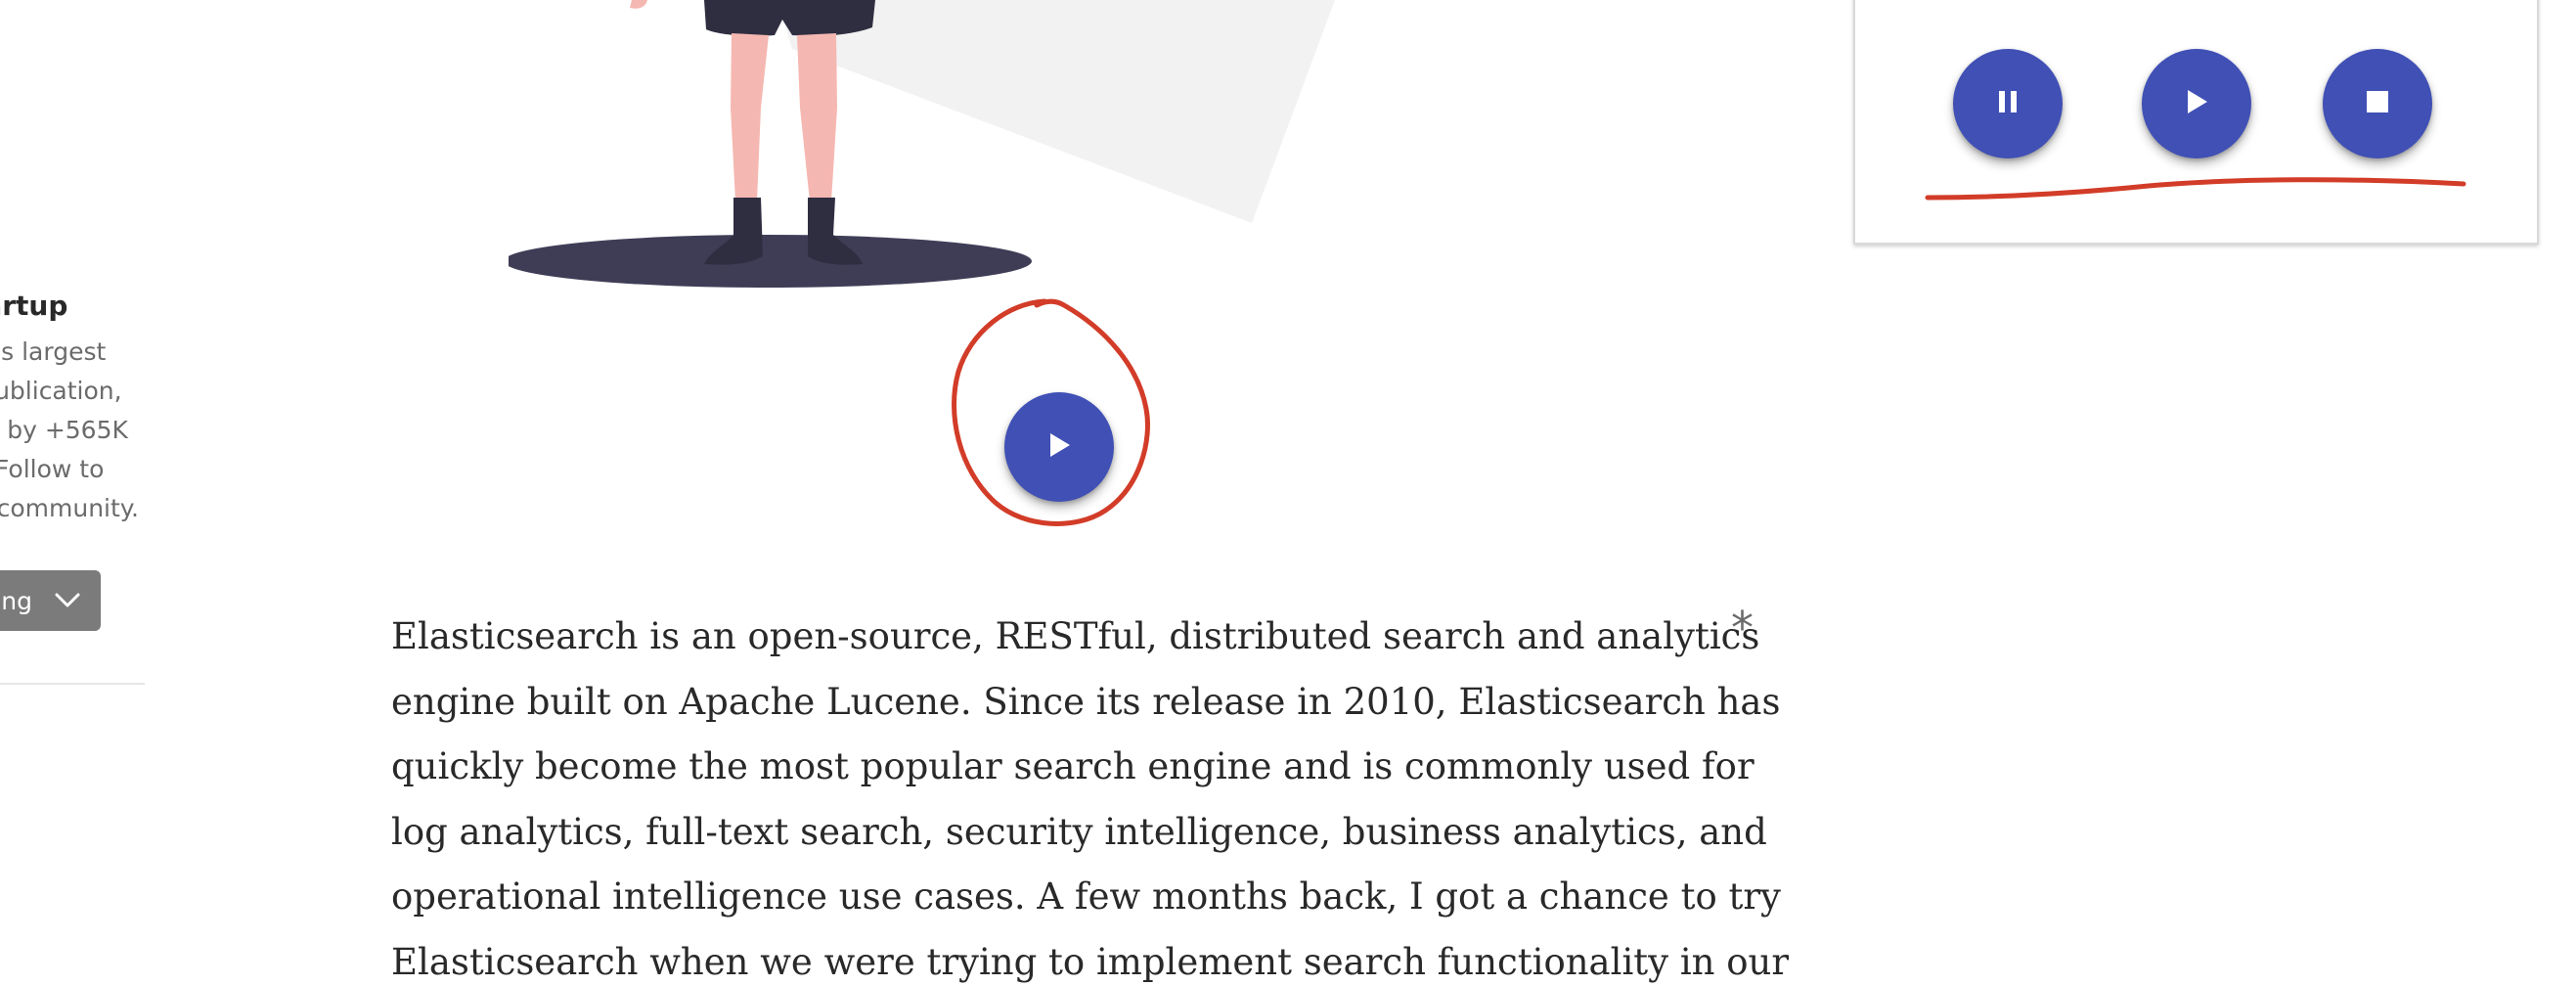 This screenshot has width=2576, height=986. I want to click on following-button-label: Following, so click(16, 601).